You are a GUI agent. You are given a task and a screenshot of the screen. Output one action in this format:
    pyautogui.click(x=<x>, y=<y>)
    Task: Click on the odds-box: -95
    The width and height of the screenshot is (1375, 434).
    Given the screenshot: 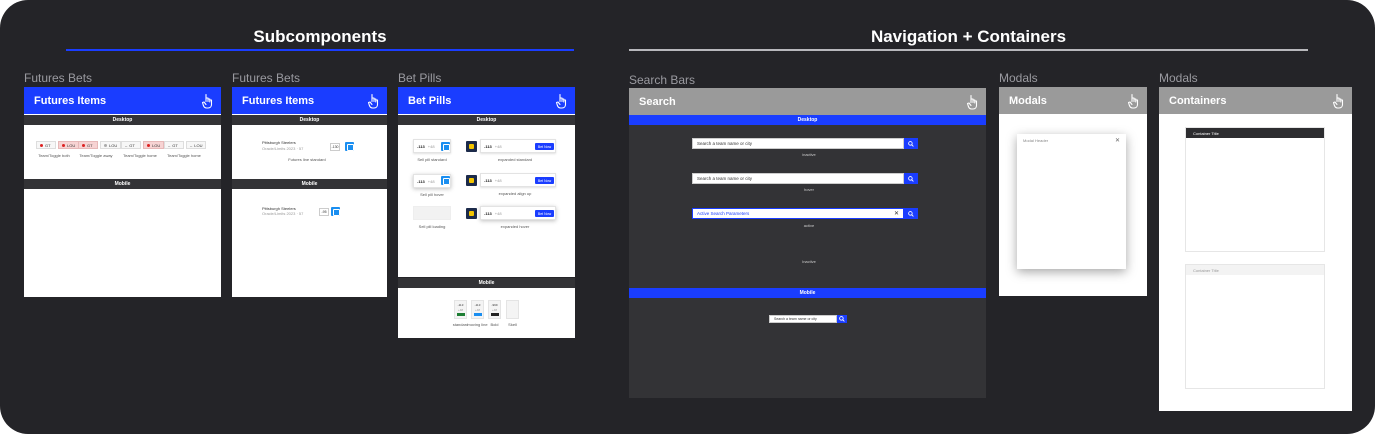 What is the action you would take?
    pyautogui.click(x=324, y=212)
    